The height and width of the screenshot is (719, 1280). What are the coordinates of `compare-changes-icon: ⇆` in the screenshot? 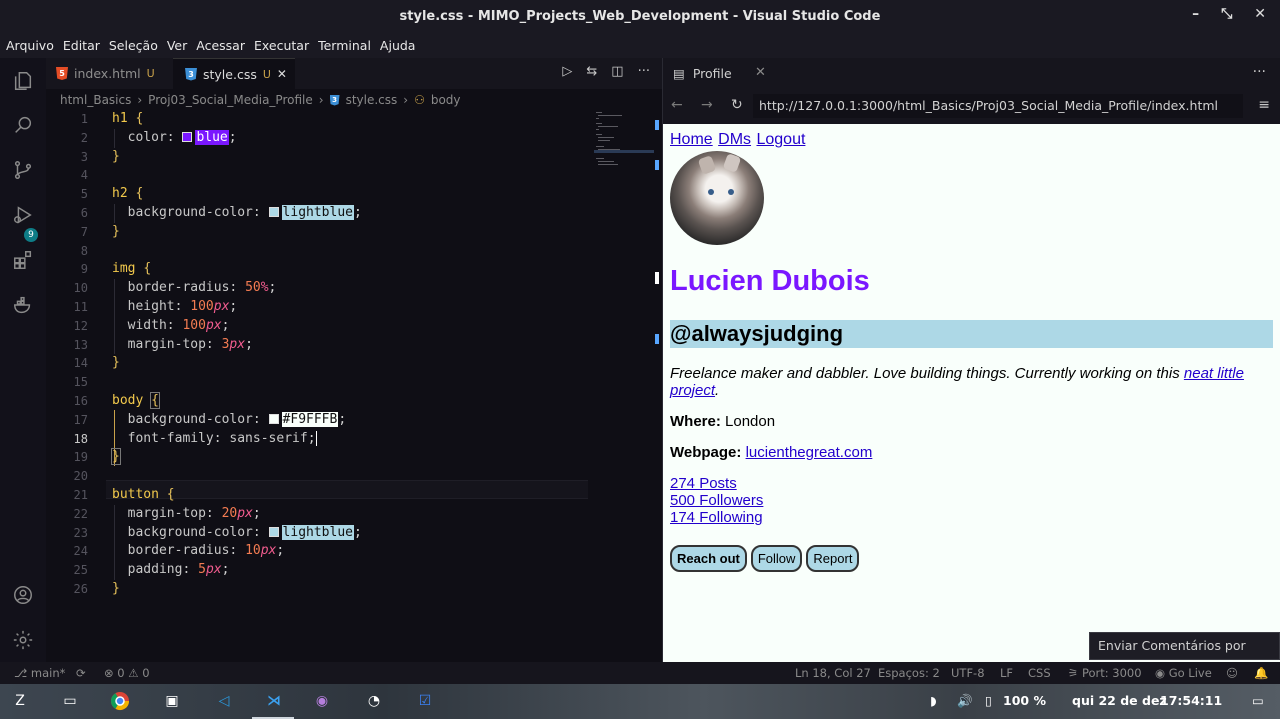 It's located at (591, 71).